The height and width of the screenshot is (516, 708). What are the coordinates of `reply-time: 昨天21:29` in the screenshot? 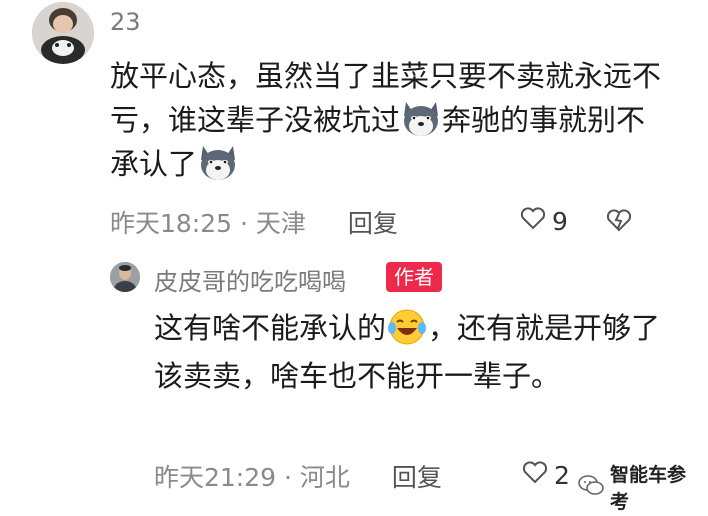 It's located at (215, 477).